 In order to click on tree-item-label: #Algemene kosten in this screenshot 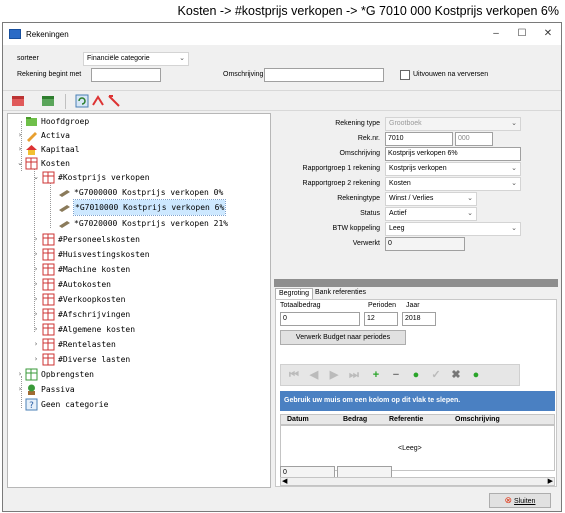, I will do `click(97, 329)`.